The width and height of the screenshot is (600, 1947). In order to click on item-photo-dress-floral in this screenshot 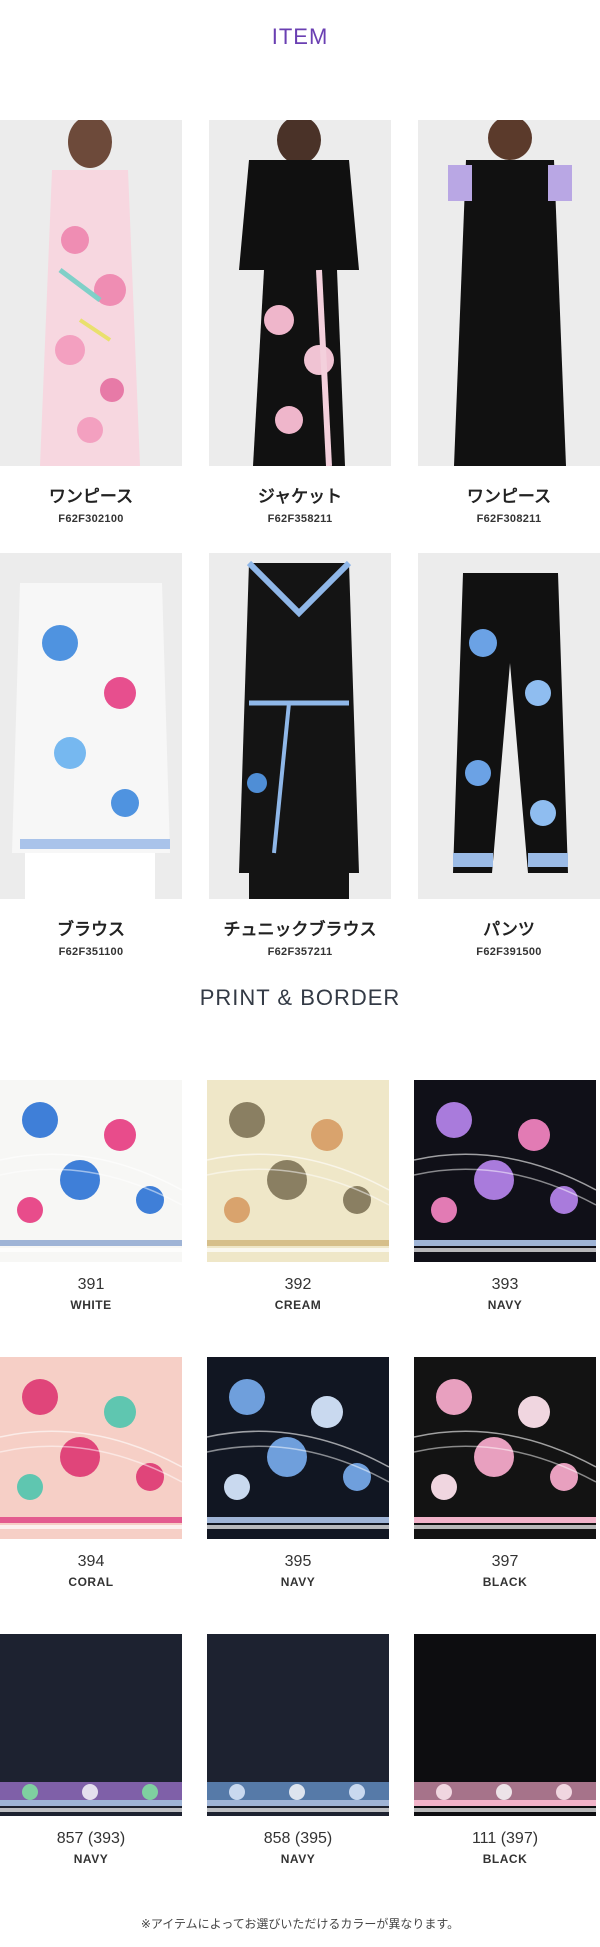, I will do `click(91, 293)`.